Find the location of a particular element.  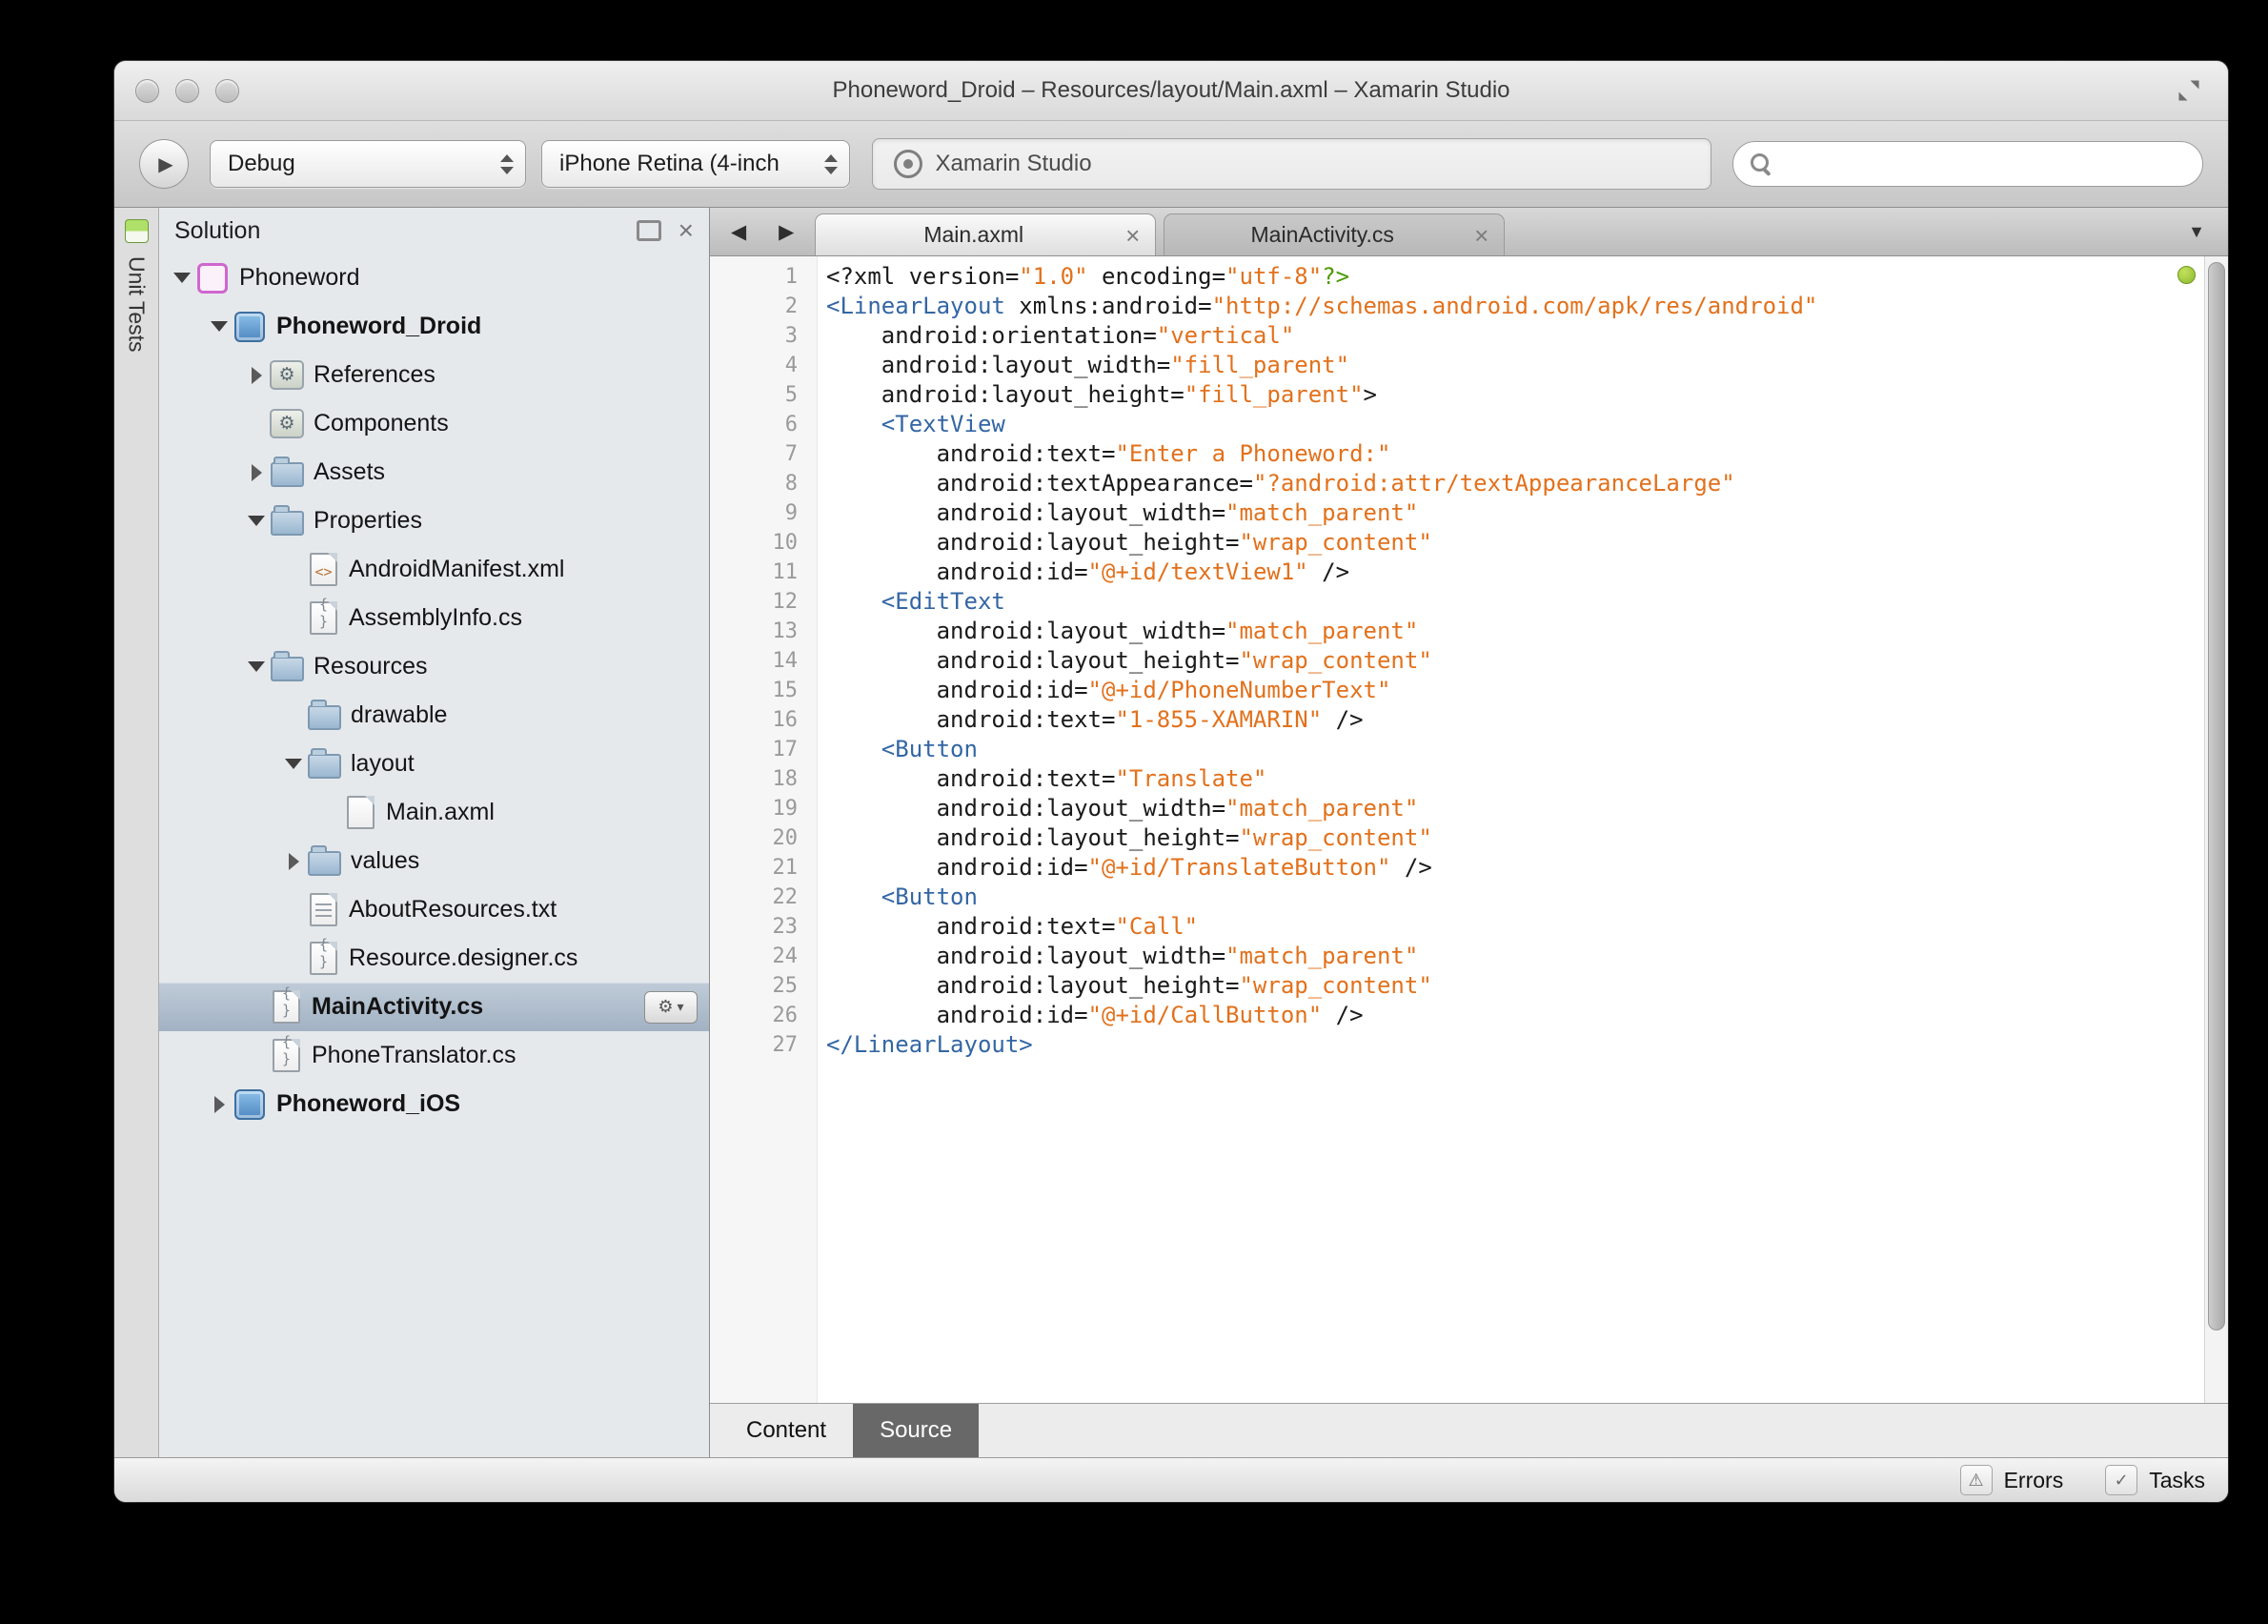

tree-item-assemblyinfo-cs: AssemblyInfo.cs is located at coordinates (434, 618).